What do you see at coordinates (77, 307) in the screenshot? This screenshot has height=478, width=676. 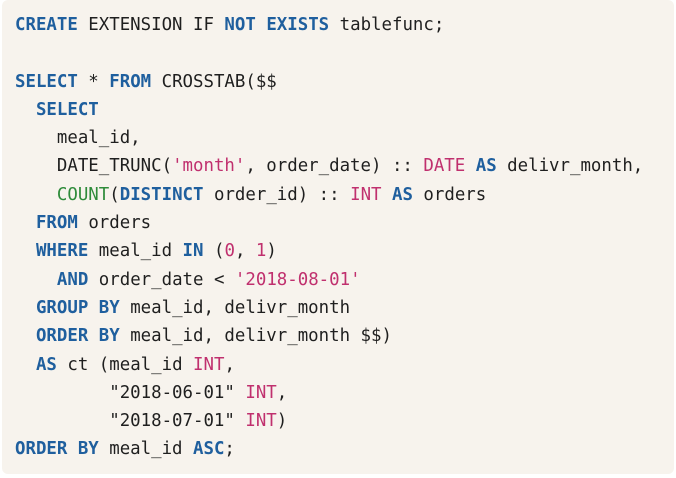 I see `sql-keyword: GROUP BY` at bounding box center [77, 307].